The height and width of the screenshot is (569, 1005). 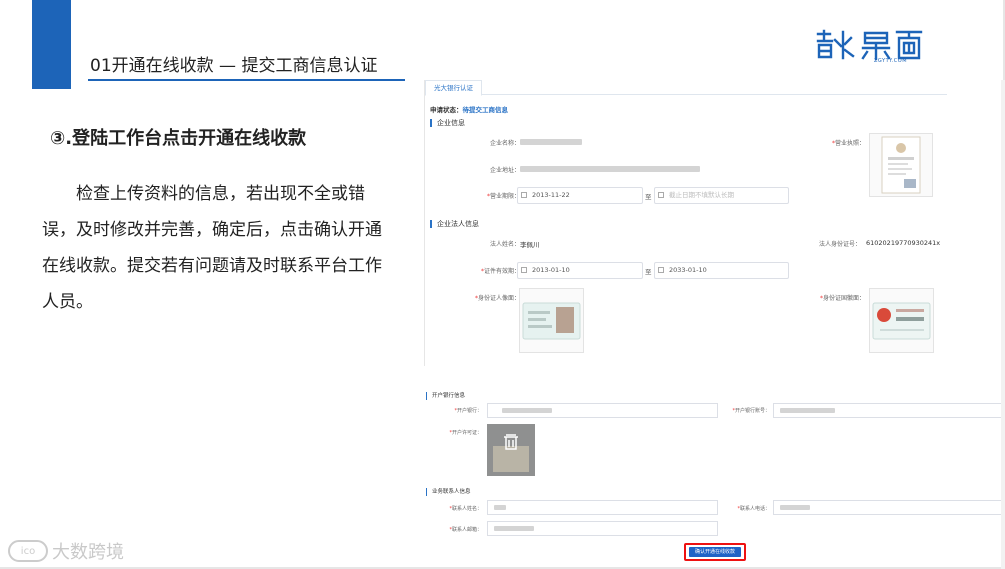 I want to click on legal-id-value: 610202197709302​41x, so click(x=903, y=243).